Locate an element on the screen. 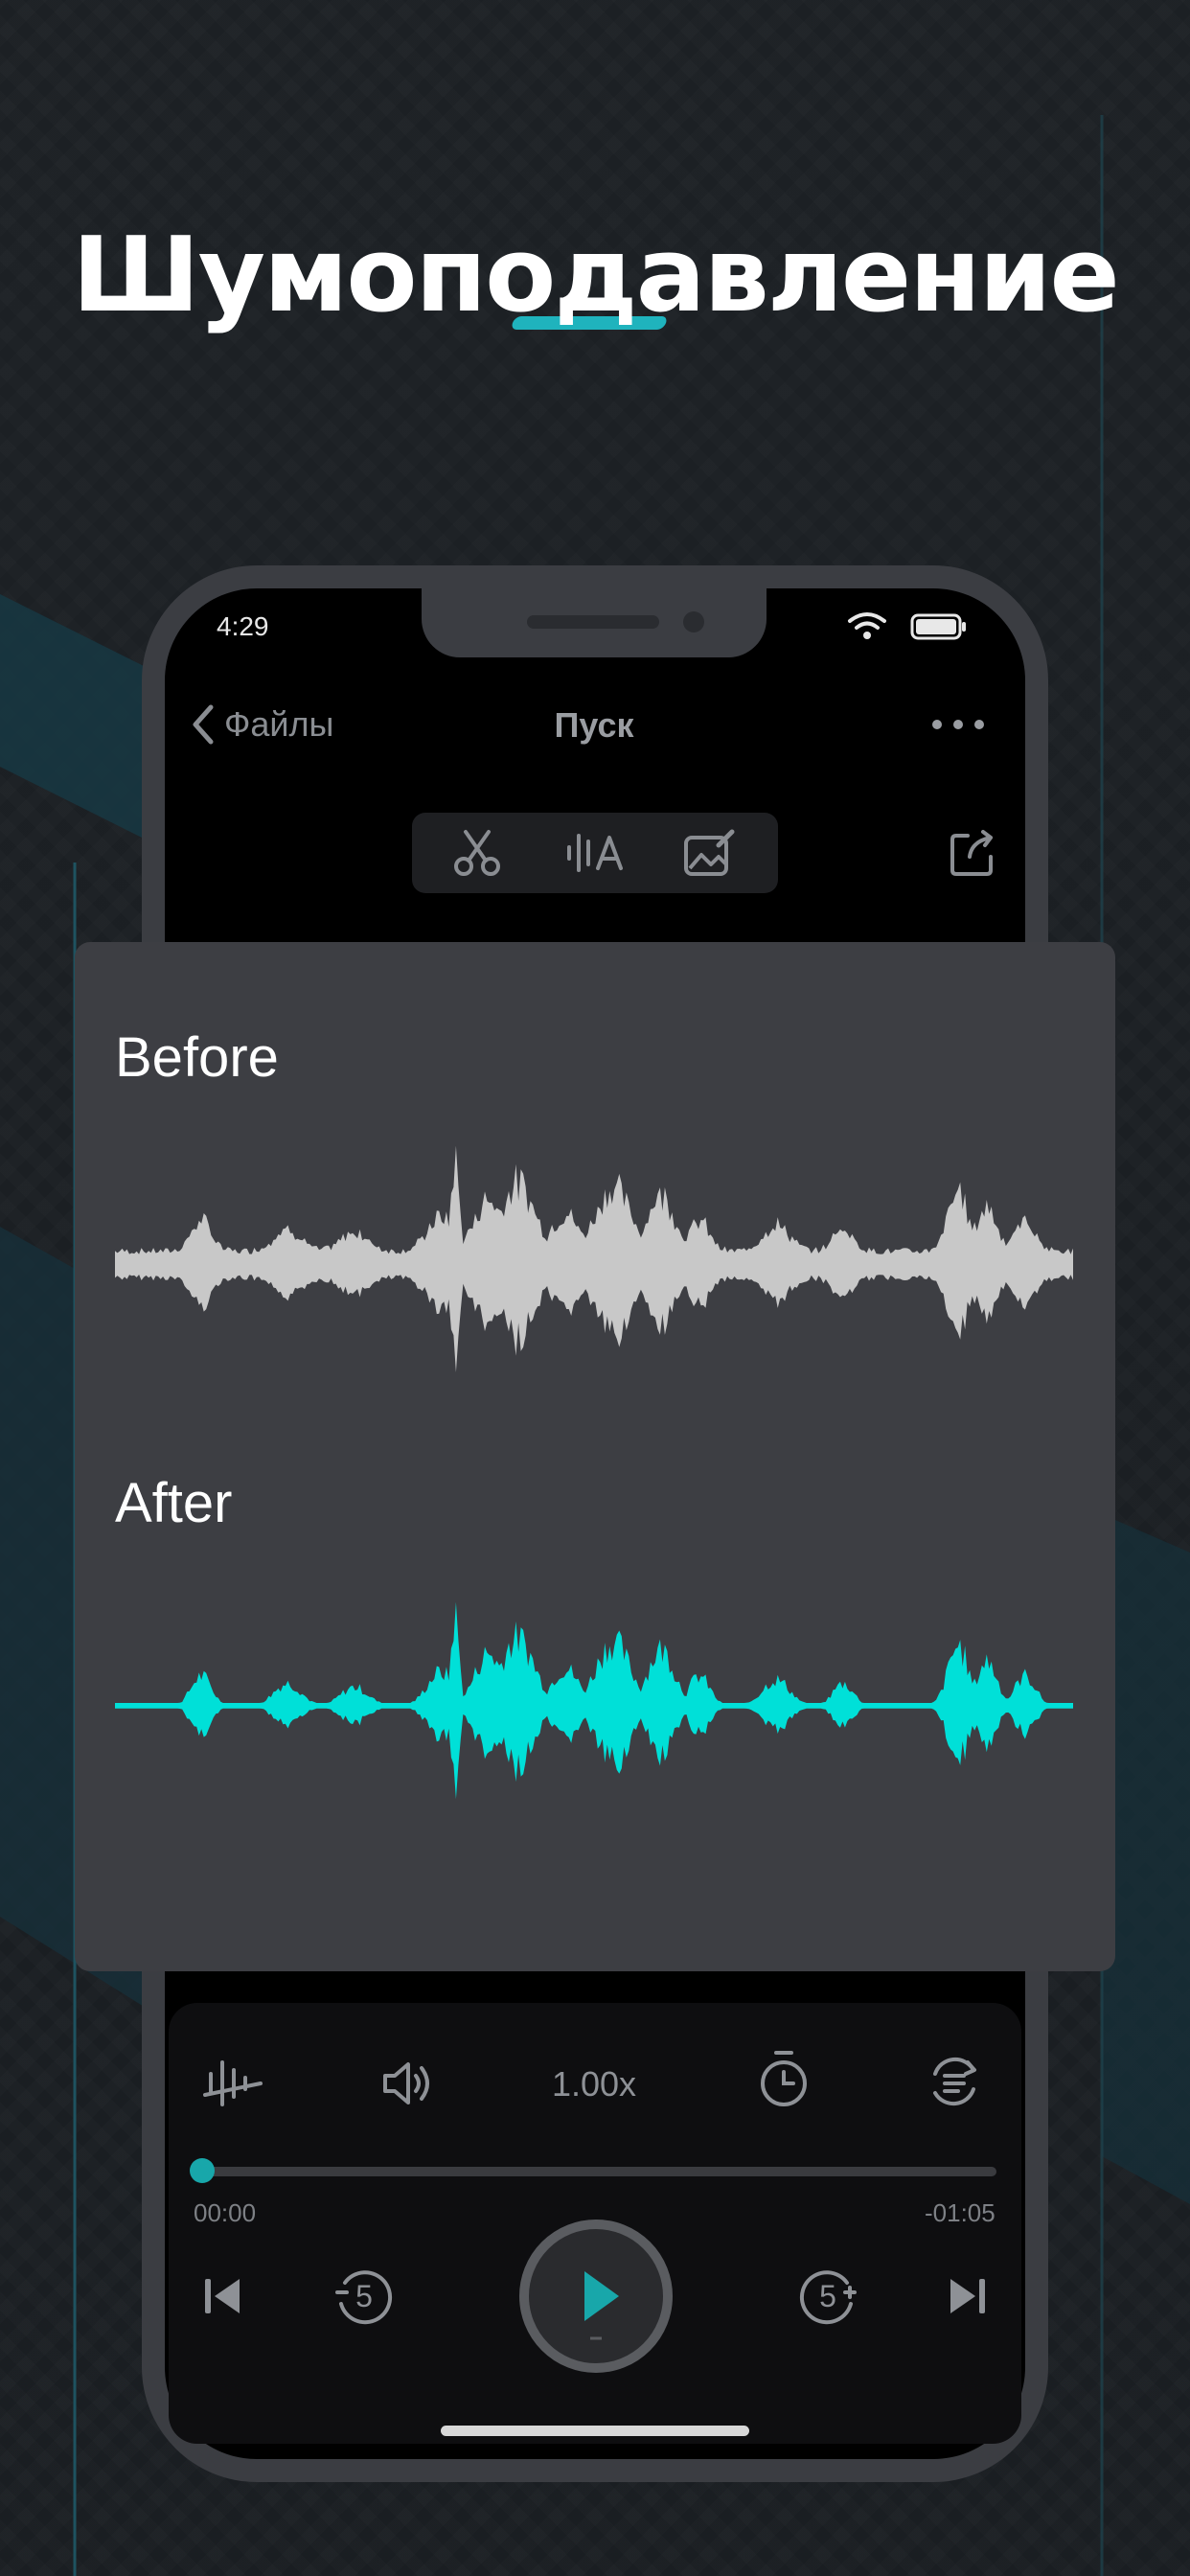  after-waveform is located at coordinates (594, 1700).